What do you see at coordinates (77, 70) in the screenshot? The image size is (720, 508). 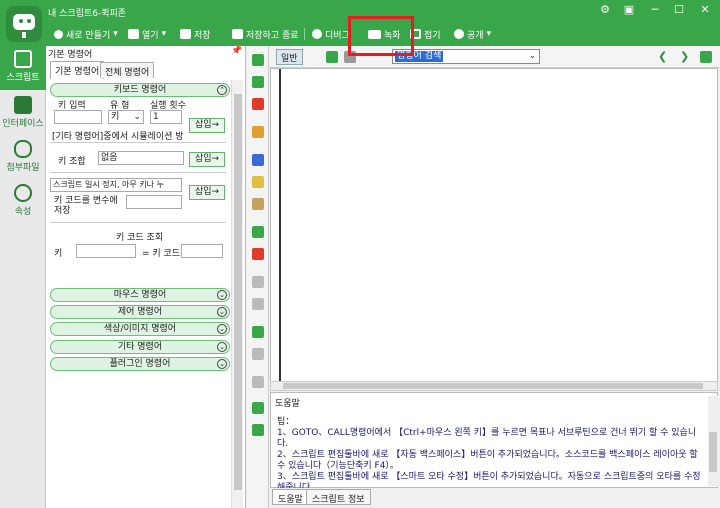 I see `tab-basic-commands: 기본 명령어` at bounding box center [77, 70].